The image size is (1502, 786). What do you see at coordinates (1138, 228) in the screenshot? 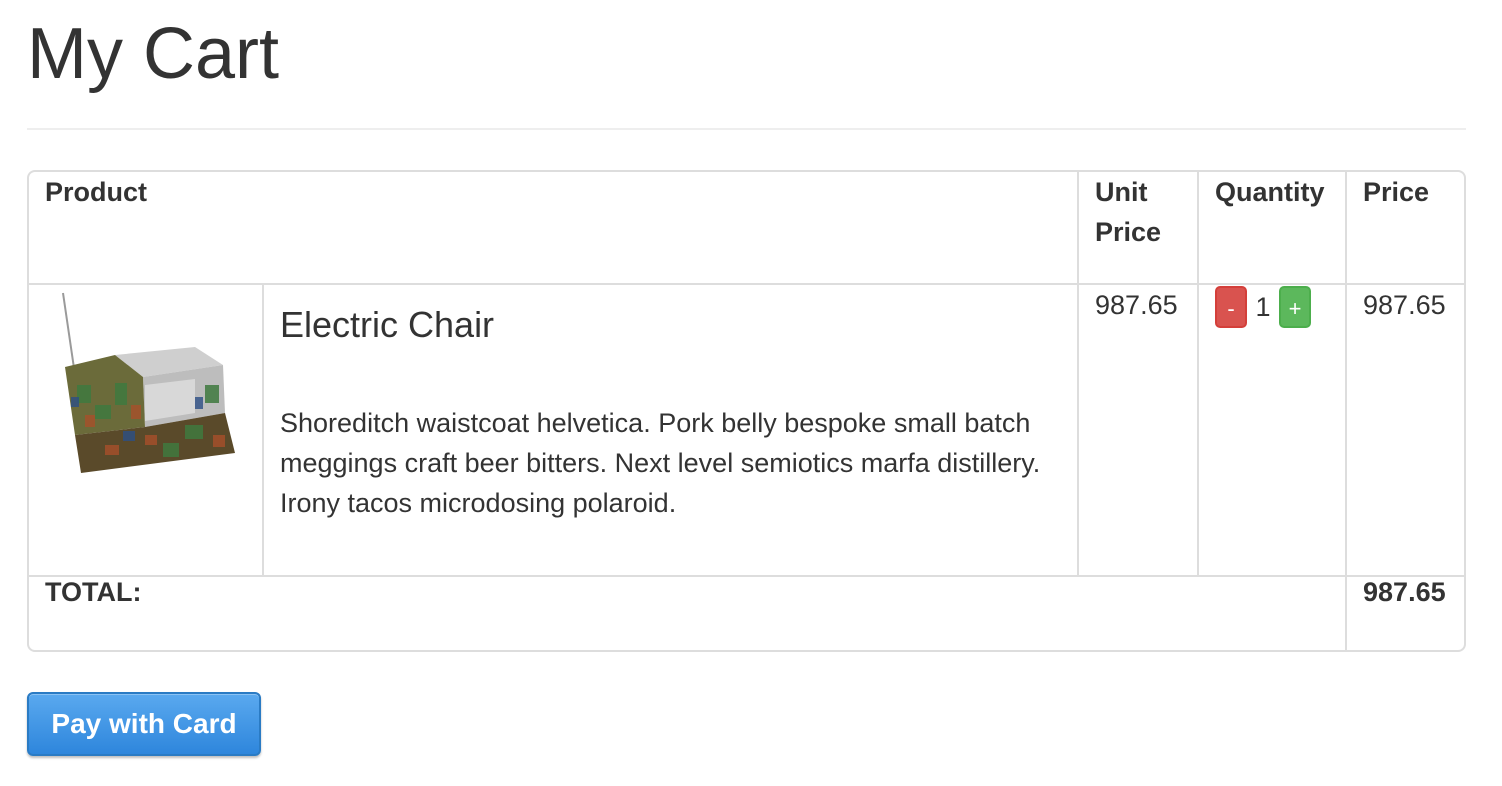
I see `column-header-unit-price: Unit Price` at bounding box center [1138, 228].